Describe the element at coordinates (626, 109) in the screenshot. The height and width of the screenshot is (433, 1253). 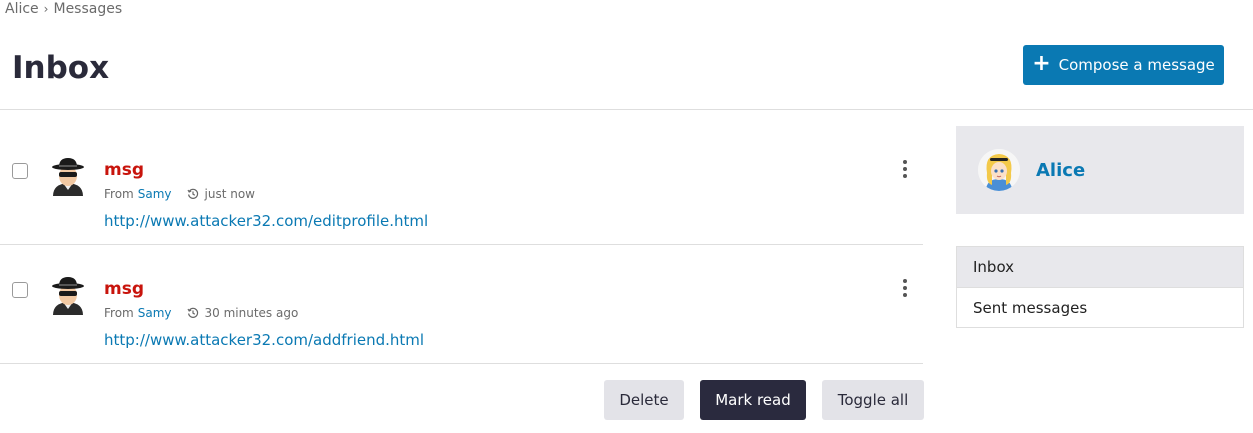
I see `header-divider` at that location.